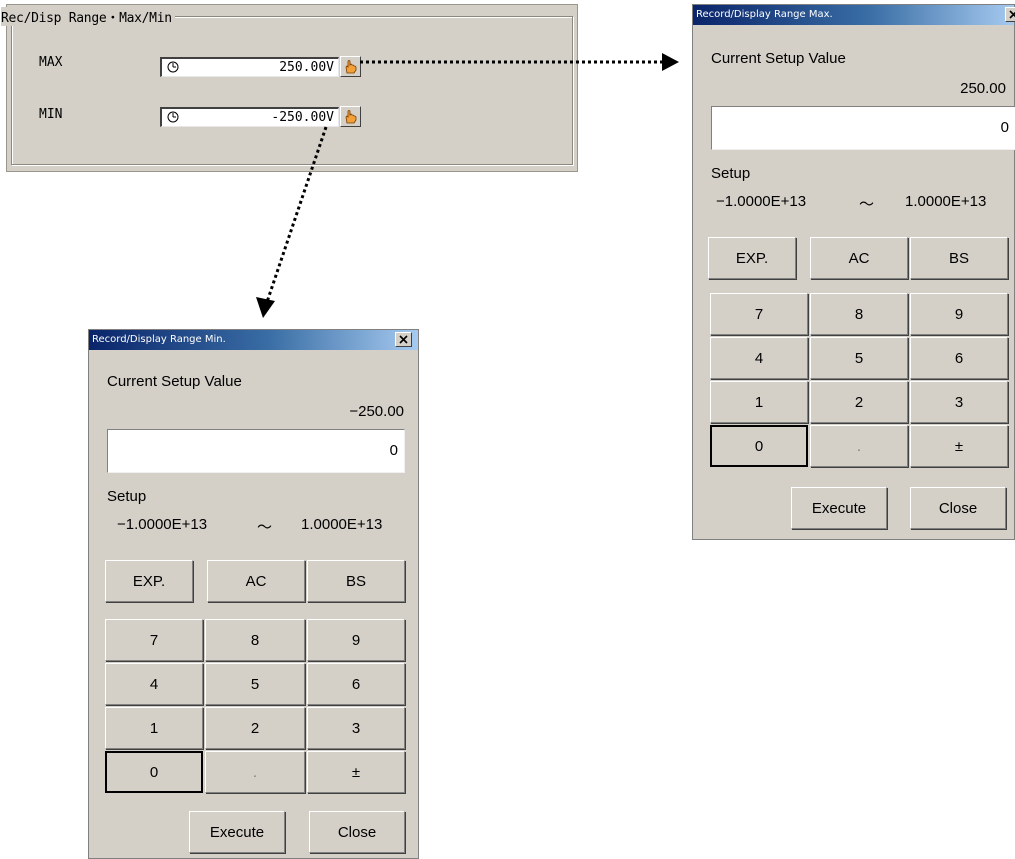 This screenshot has height=859, width=1015. What do you see at coordinates (376, 411) in the screenshot?
I see `current-setup-value: −250.00` at bounding box center [376, 411].